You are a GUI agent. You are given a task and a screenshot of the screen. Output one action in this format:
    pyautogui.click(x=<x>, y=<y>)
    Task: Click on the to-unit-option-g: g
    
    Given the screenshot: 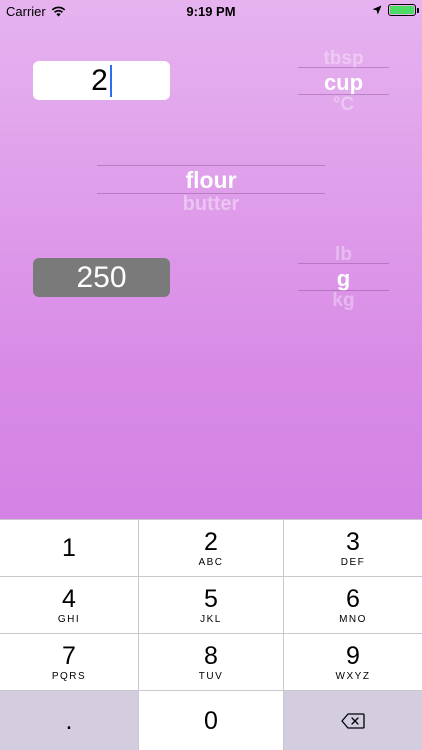 What is the action you would take?
    pyautogui.click(x=343, y=279)
    